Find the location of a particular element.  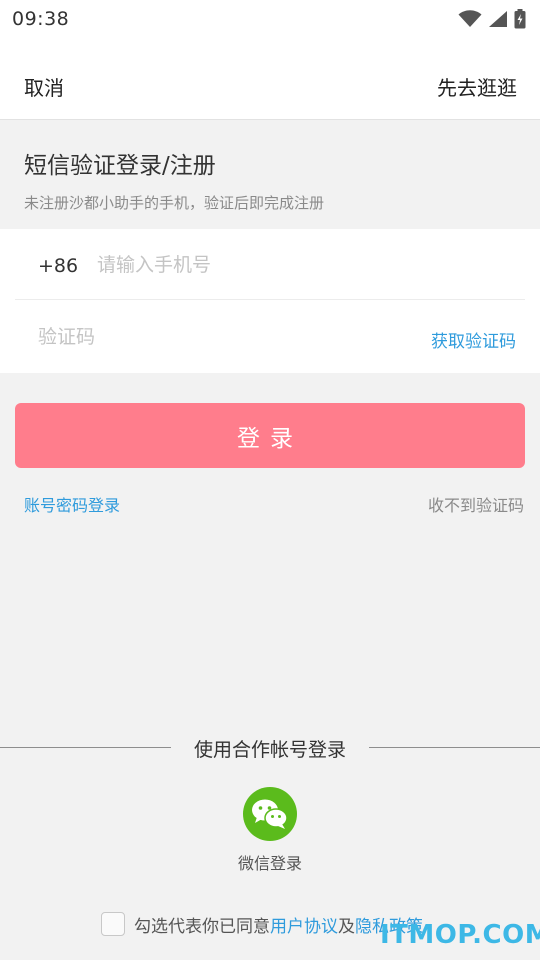

verification-code-input is located at coordinates (188, 337).